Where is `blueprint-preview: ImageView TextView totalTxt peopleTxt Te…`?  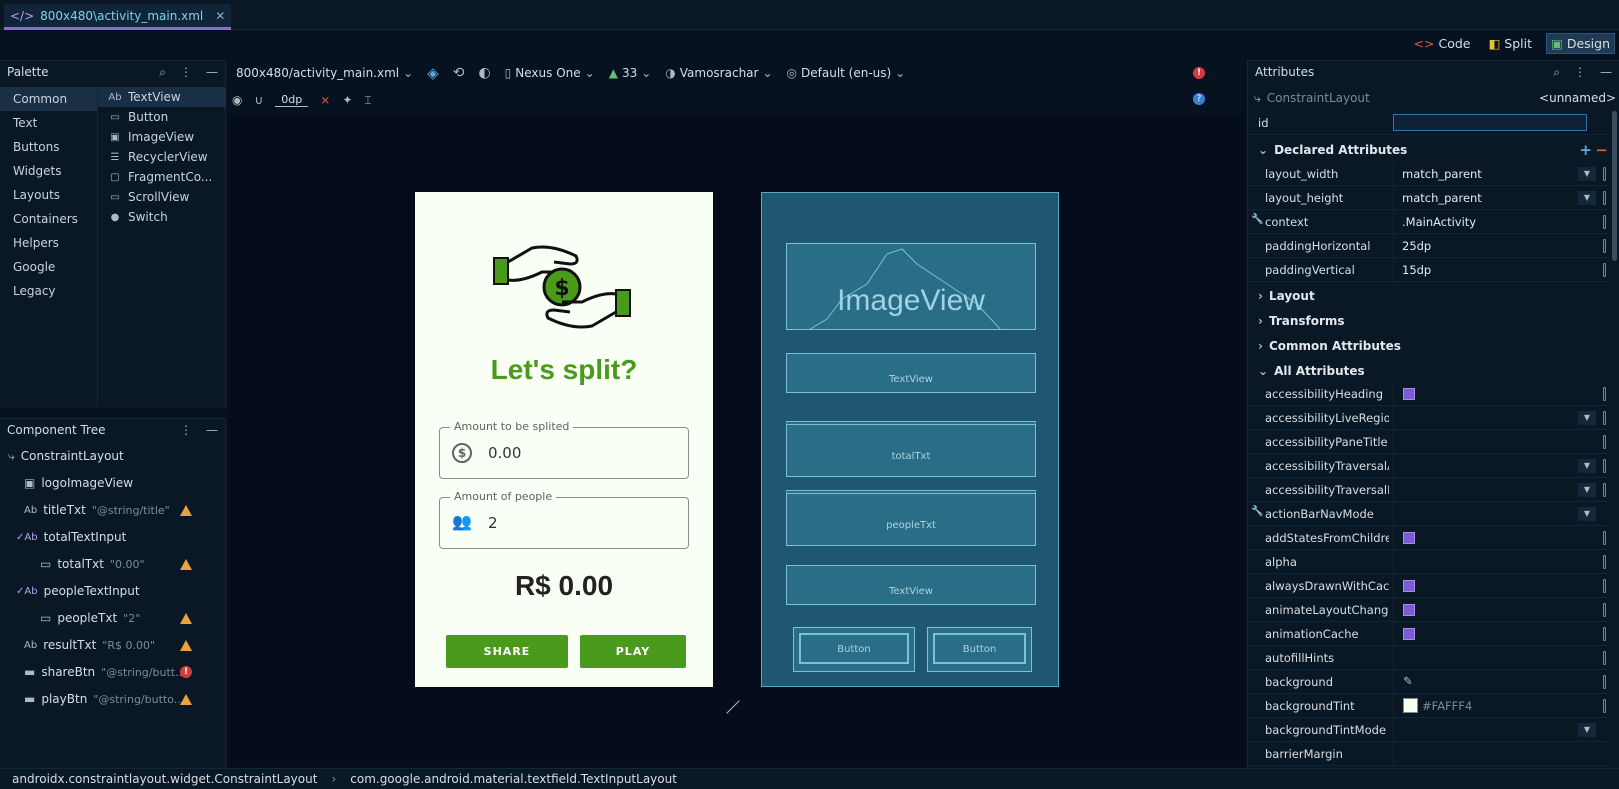
blueprint-preview: ImageView TextView totalTxt peopleTxt Te… is located at coordinates (910, 439).